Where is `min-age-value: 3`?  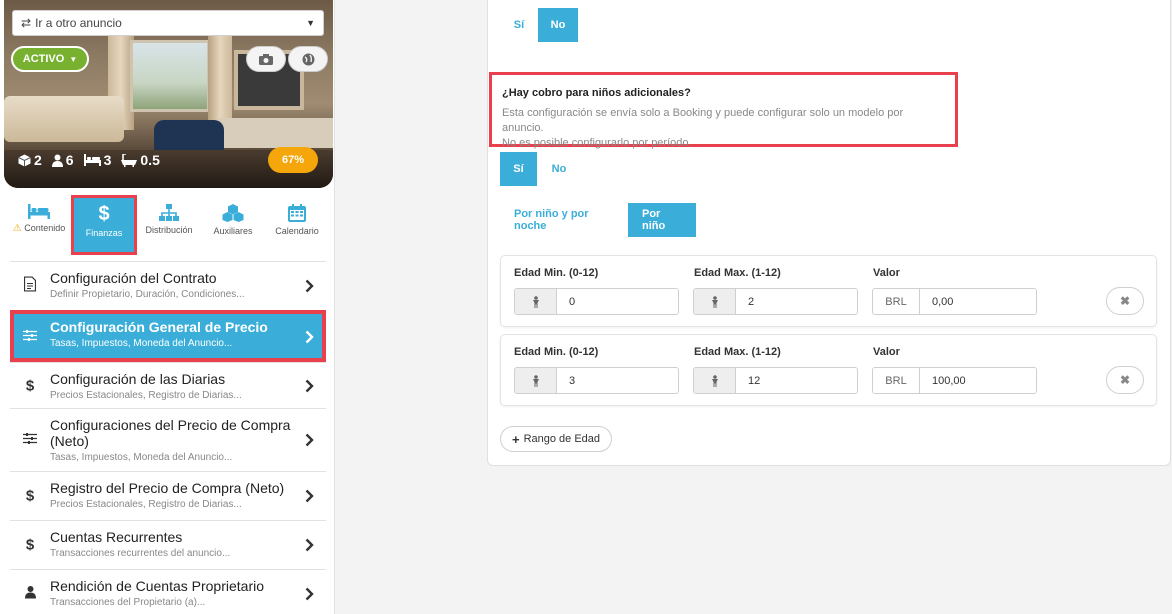
min-age-value: 3 is located at coordinates (617, 380).